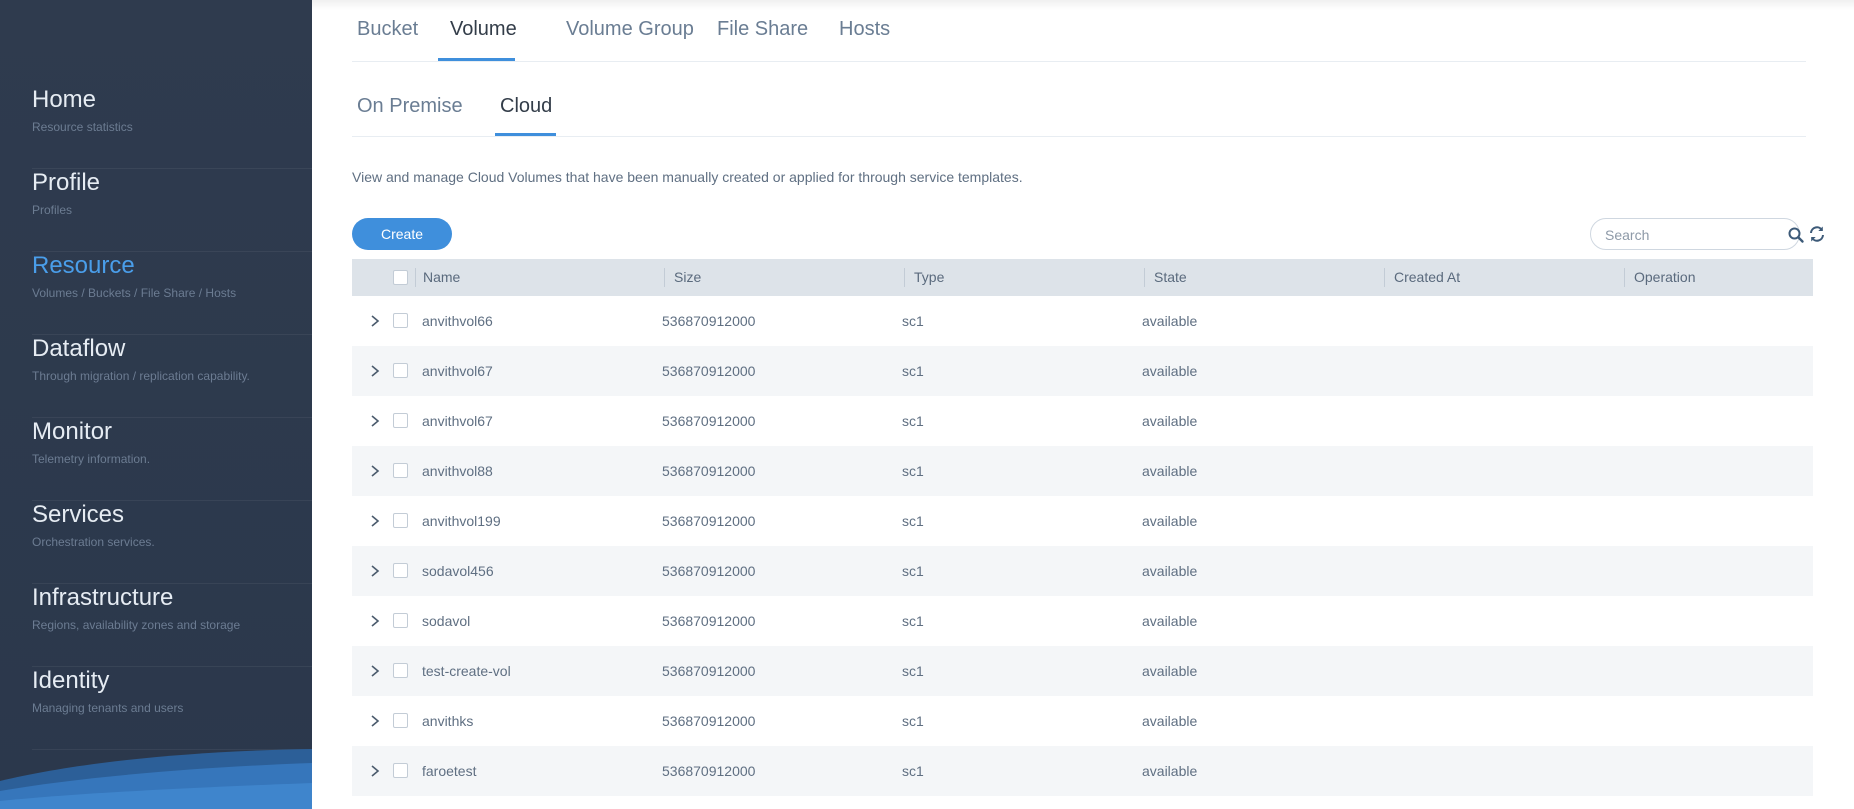 The height and width of the screenshot is (809, 1854). What do you see at coordinates (483, 29) in the screenshot?
I see `tab-volume: Volume` at bounding box center [483, 29].